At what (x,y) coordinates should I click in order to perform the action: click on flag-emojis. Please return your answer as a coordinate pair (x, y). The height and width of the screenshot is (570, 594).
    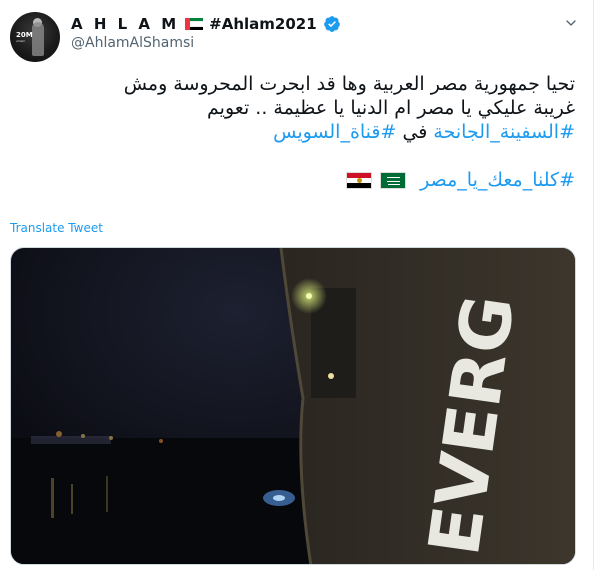
    Looking at the image, I should click on (376, 180).